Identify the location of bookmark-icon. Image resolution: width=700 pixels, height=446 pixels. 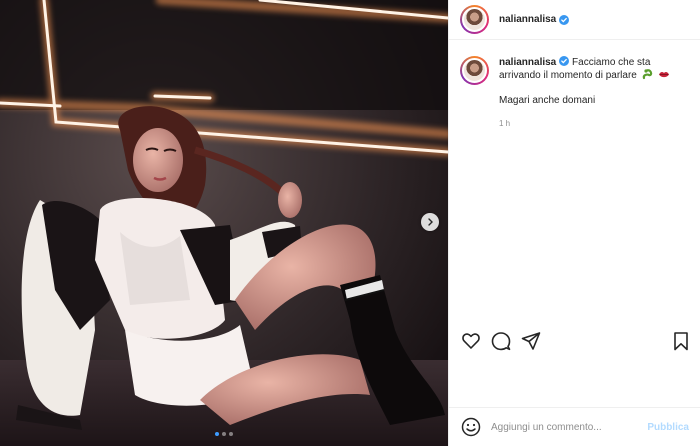
(681, 341).